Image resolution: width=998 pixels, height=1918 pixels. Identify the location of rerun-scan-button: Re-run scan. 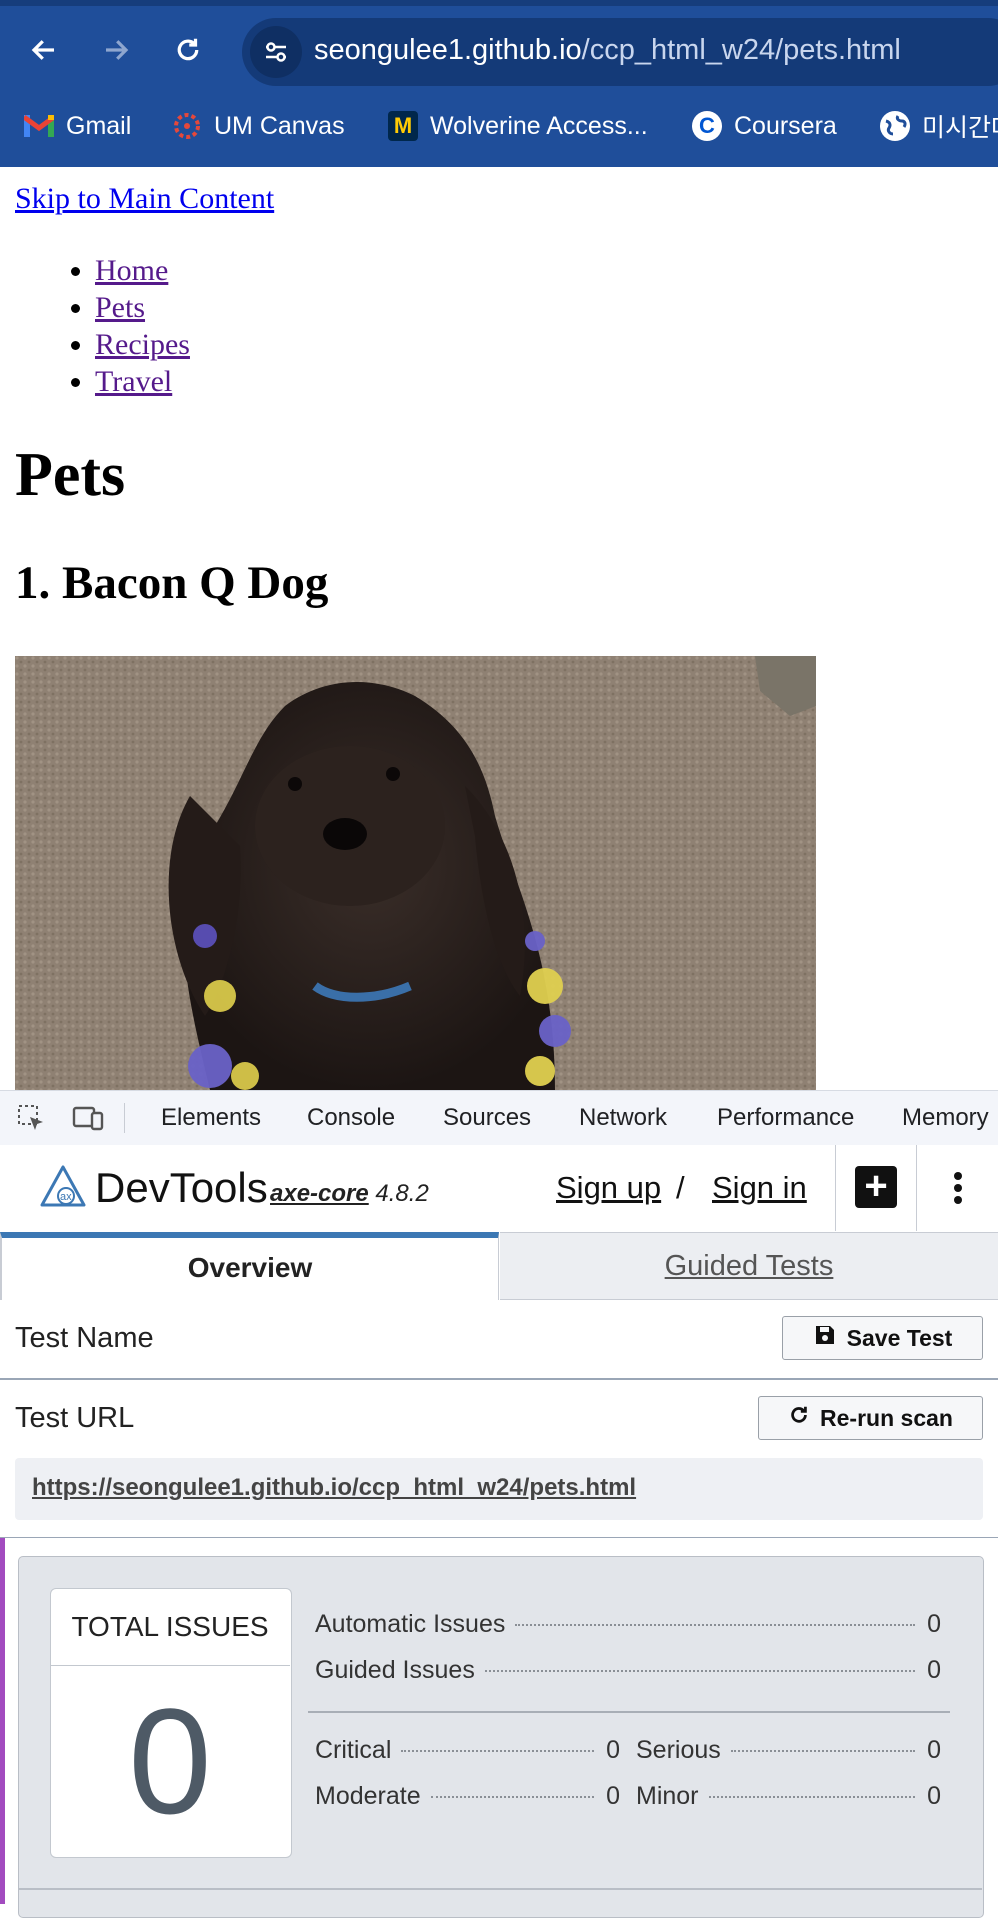
(870, 1418).